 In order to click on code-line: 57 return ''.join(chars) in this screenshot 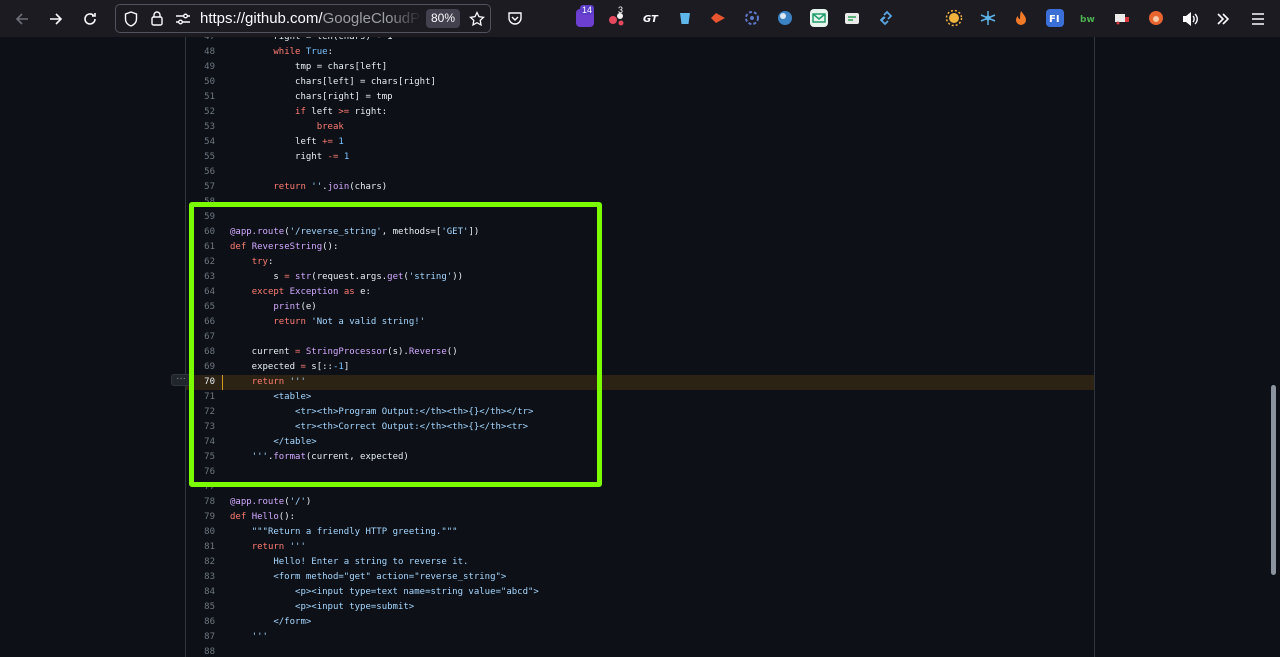, I will do `click(640, 187)`.